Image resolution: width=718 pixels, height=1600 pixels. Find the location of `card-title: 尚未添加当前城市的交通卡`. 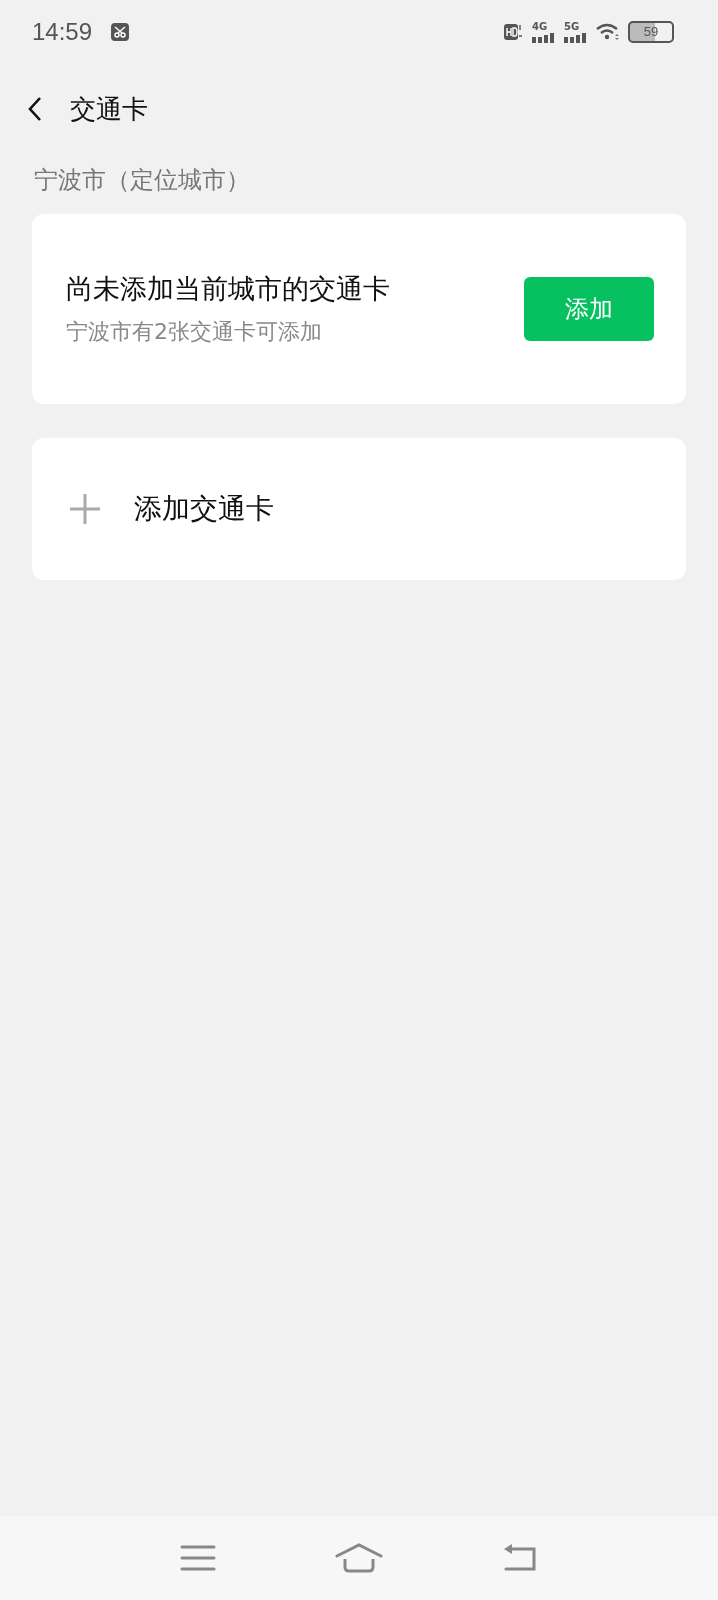

card-title: 尚未添加当前城市的交通卡 is located at coordinates (228, 289).